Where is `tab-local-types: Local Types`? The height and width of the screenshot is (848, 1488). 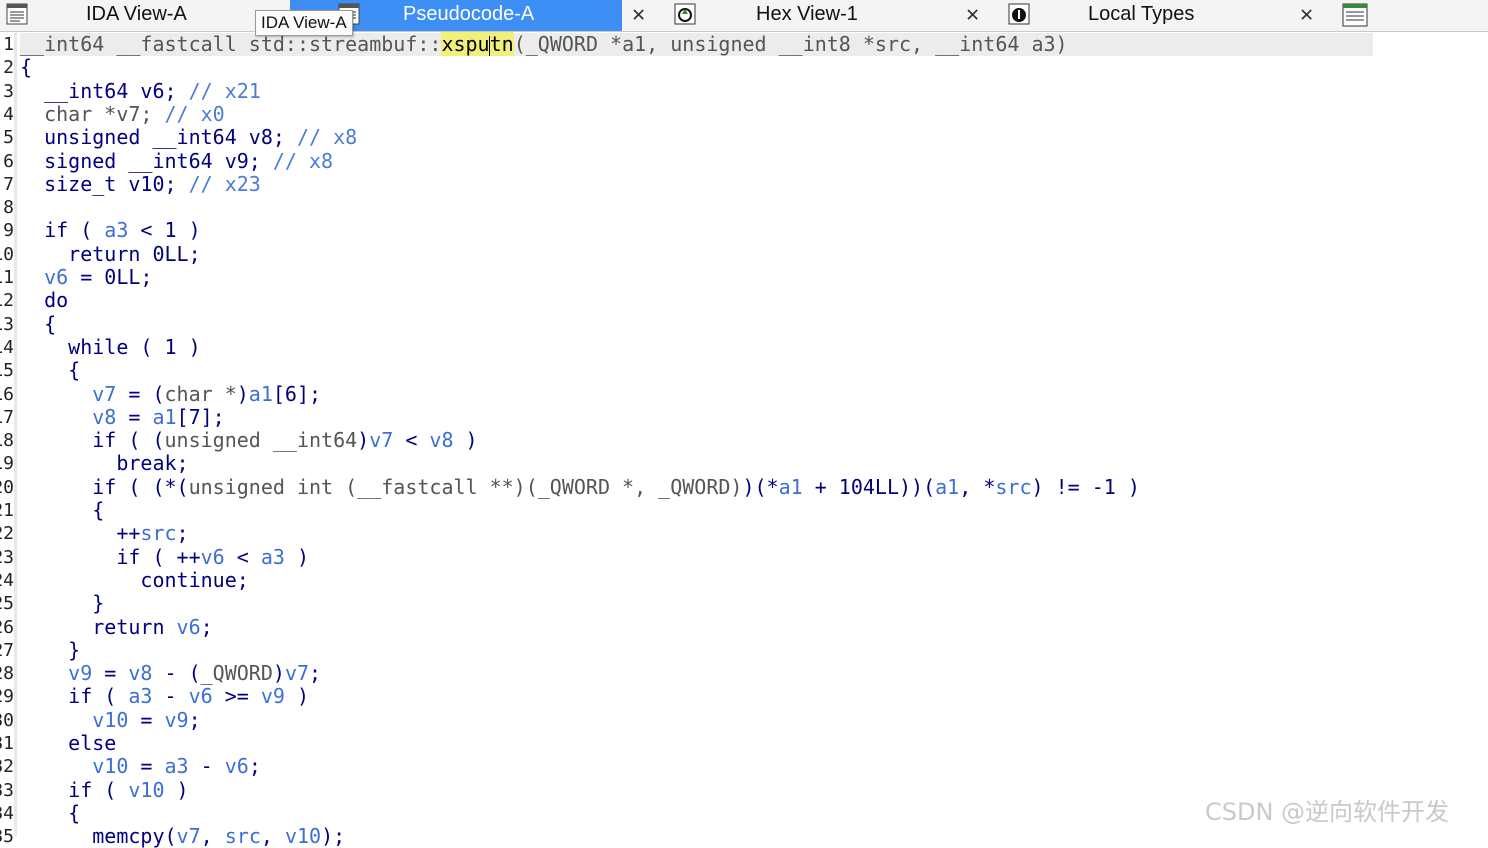 tab-local-types: Local Types is located at coordinates (1143, 15).